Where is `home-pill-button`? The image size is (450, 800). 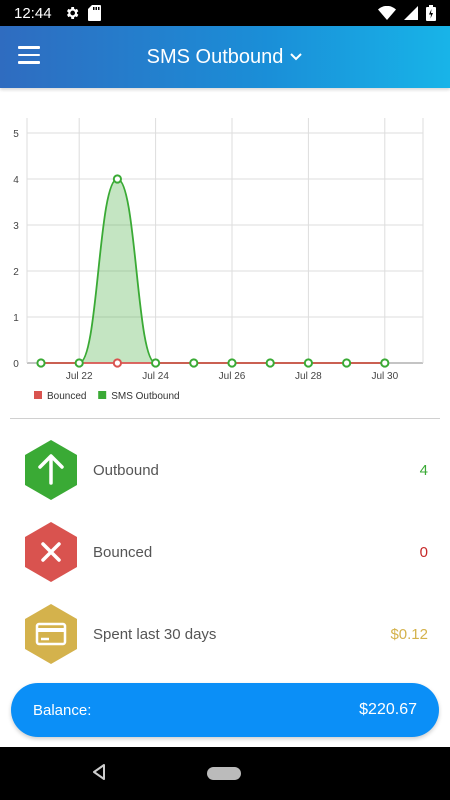 home-pill-button is located at coordinates (224, 773).